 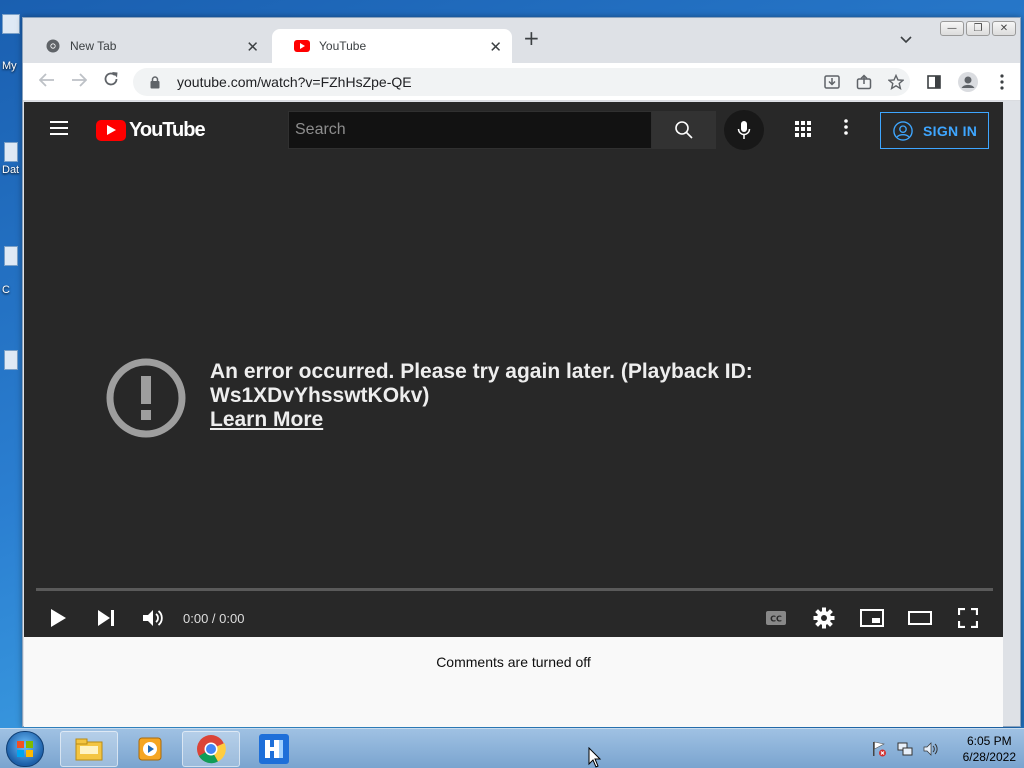 I want to click on fullscreen-icon, so click(x=968, y=618).